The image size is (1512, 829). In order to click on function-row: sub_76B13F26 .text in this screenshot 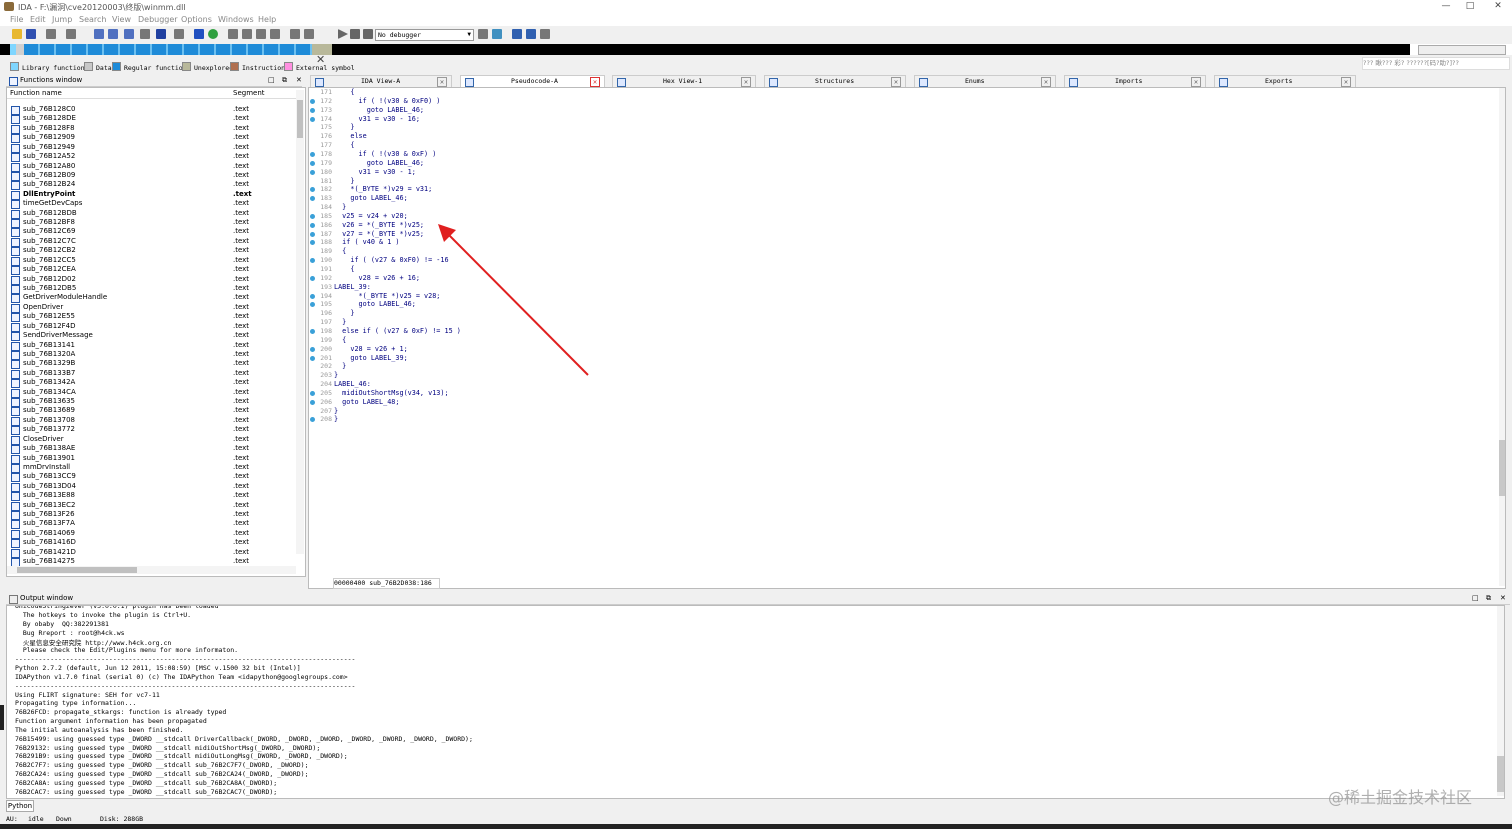, I will do `click(153, 515)`.